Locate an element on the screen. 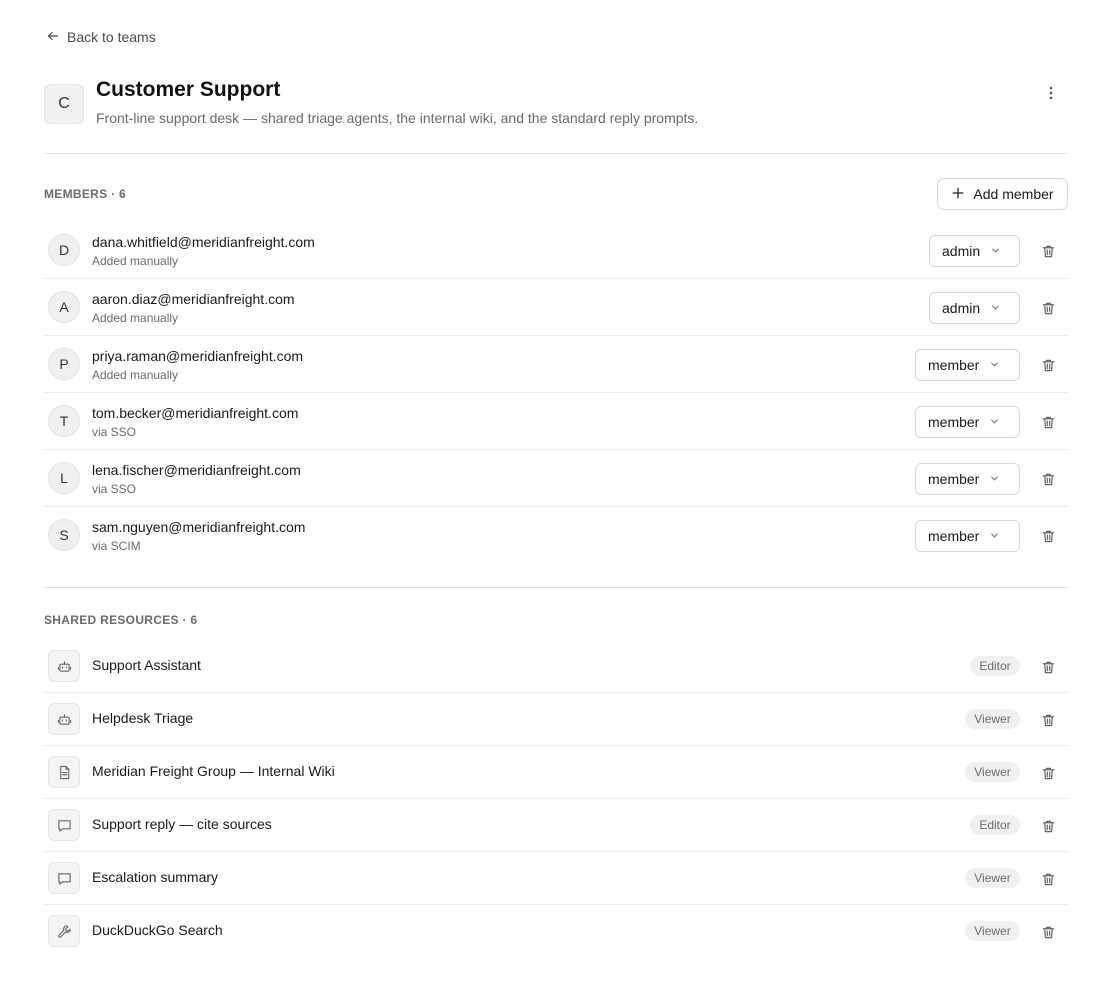 The image size is (1108, 989). resource-row: DuckDuckGo Search Viewer is located at coordinates (556, 931).